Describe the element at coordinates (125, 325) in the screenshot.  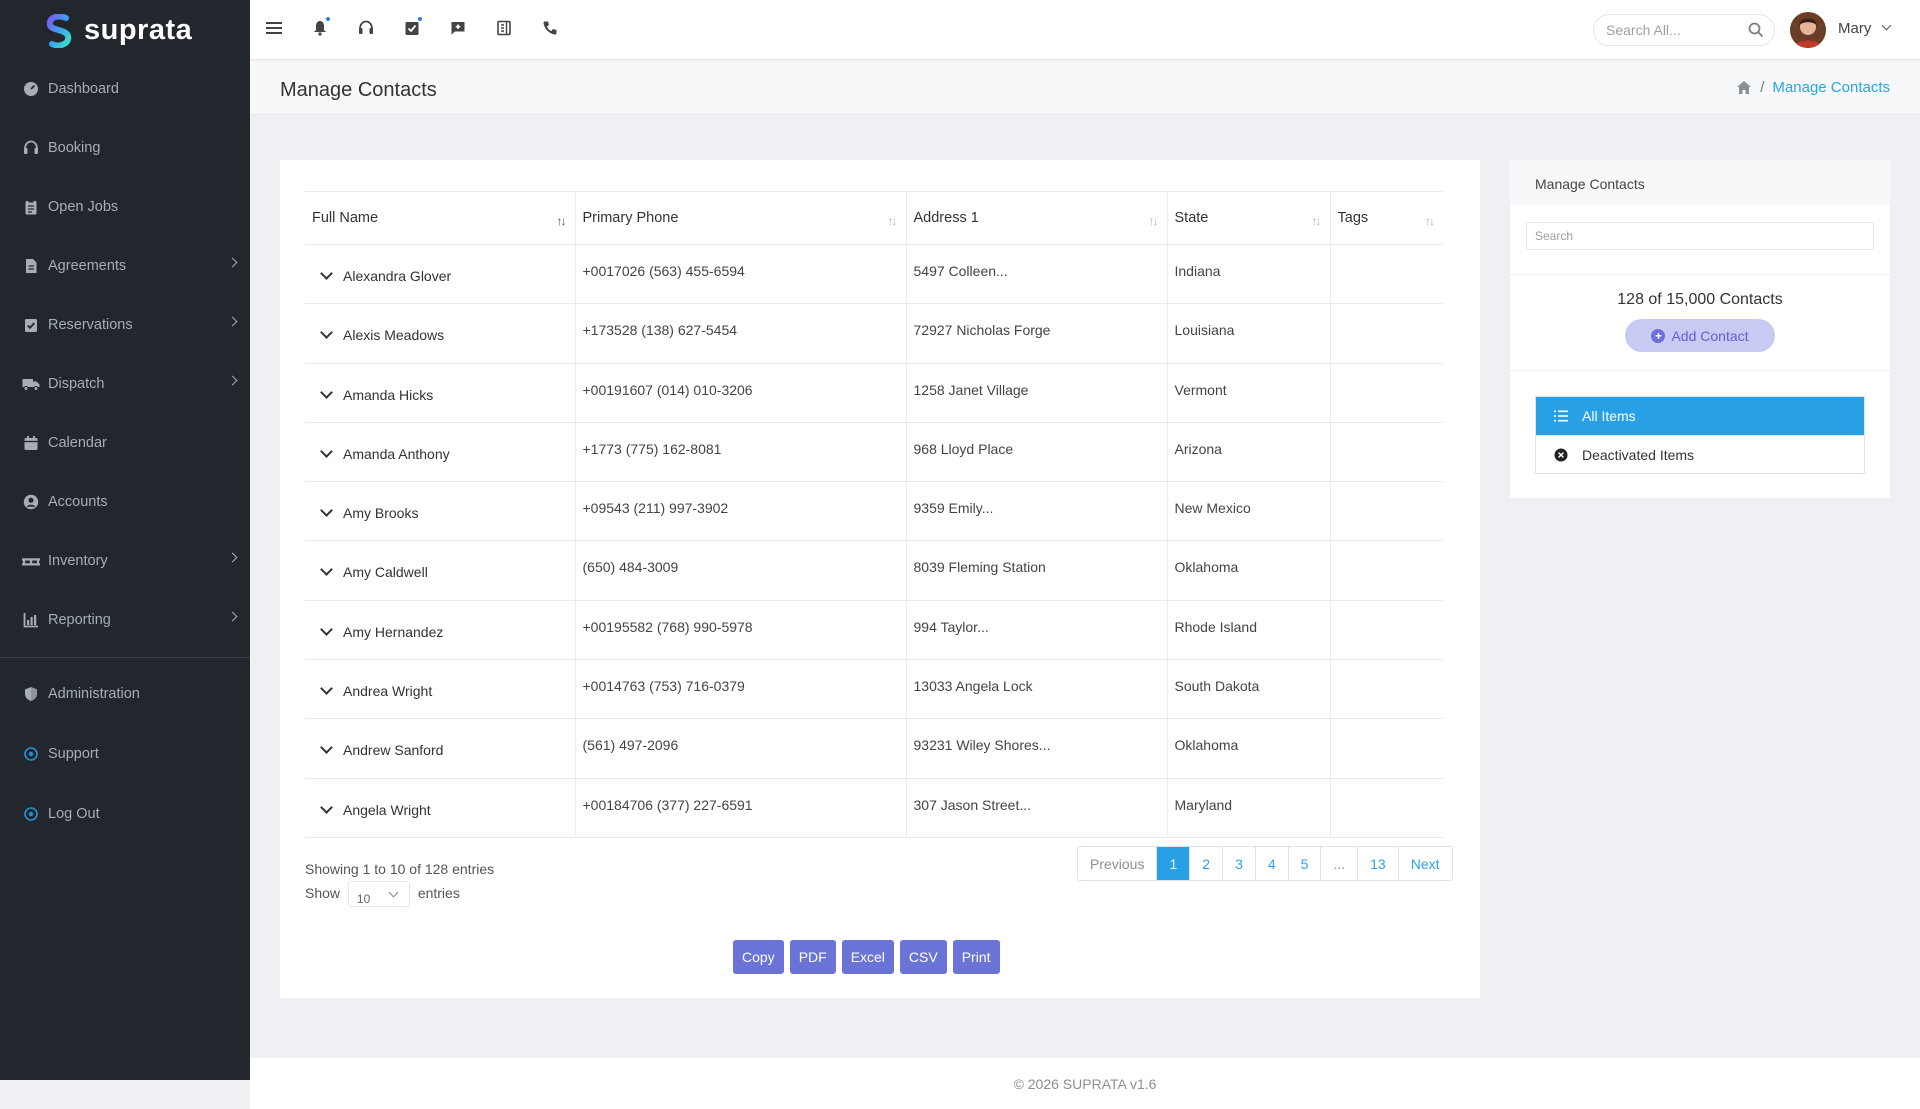
I see `sidebar-item-reservations: Reservations` at that location.